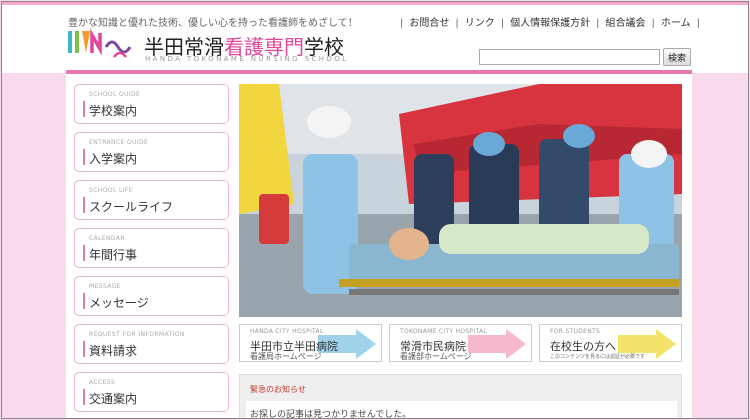  I want to click on banner-handa-hospital: HANDA CITY HOSPITAL 半田市立半田病院 看護局ホームページ, so click(310, 343).